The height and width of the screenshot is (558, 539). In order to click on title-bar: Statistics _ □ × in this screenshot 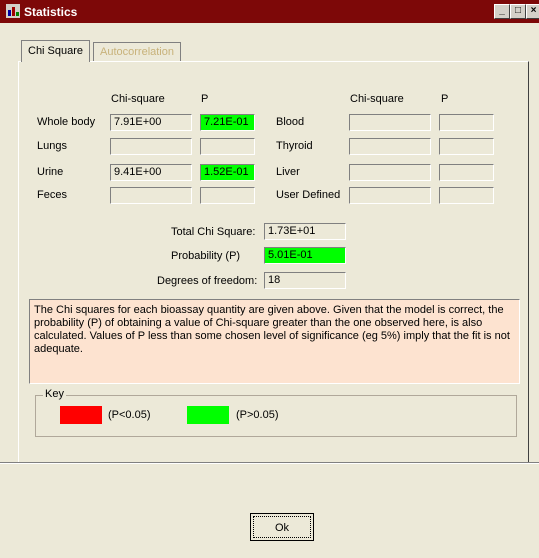, I will do `click(269, 11)`.